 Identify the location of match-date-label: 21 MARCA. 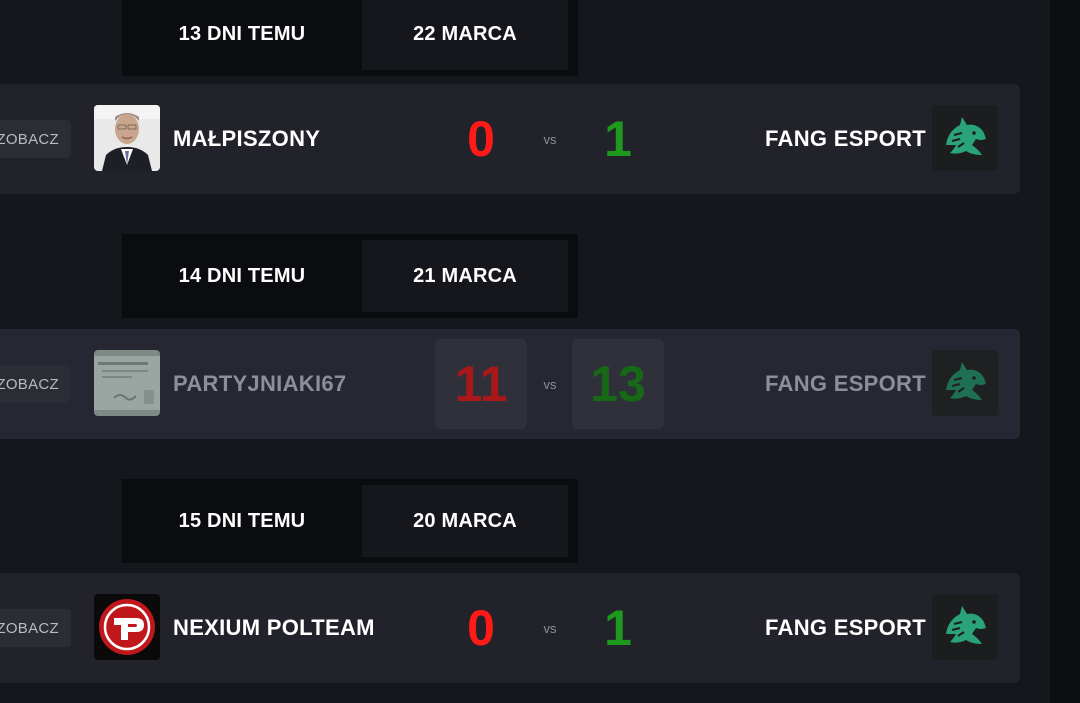
(465, 276).